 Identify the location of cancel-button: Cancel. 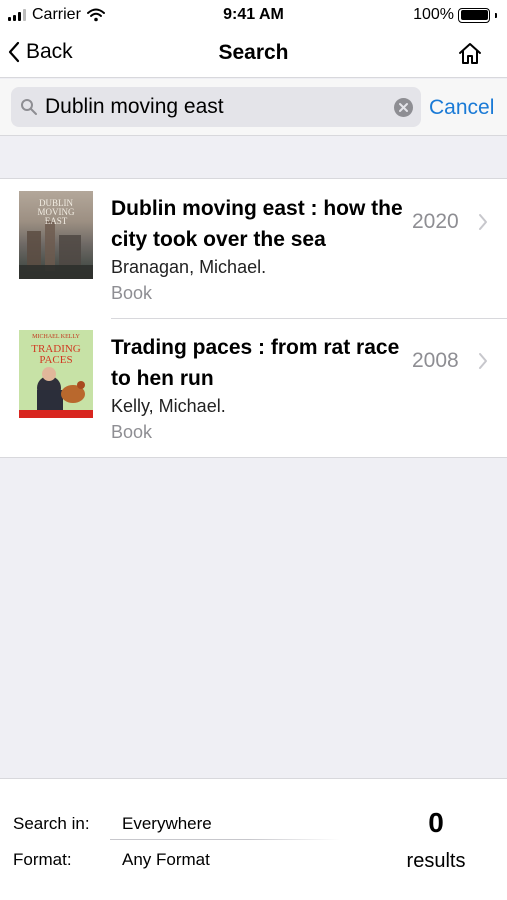
(461, 108).